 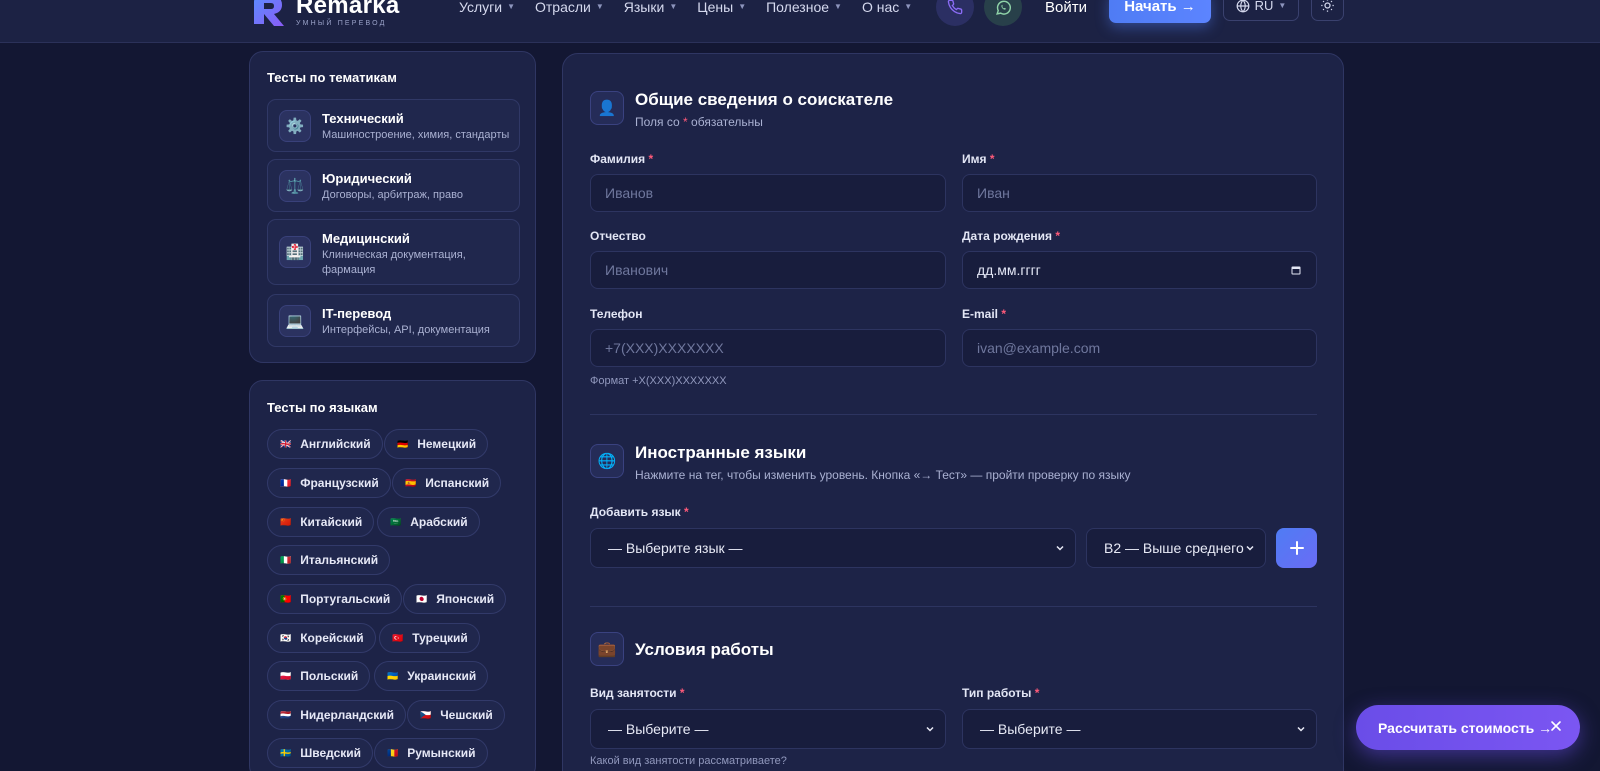 What do you see at coordinates (1160, 11) in the screenshot?
I see `start-button: Начать →` at bounding box center [1160, 11].